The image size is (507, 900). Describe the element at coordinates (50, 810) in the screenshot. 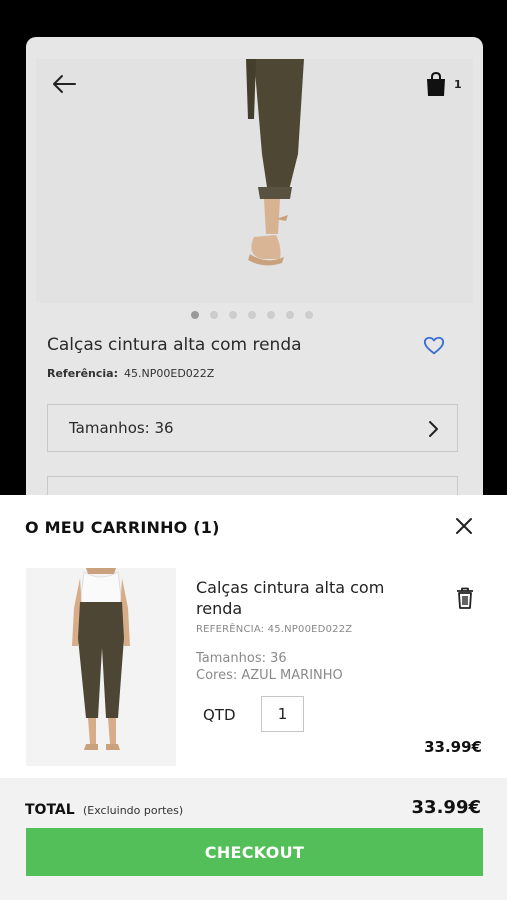

I see `total-label: TOTAL` at that location.